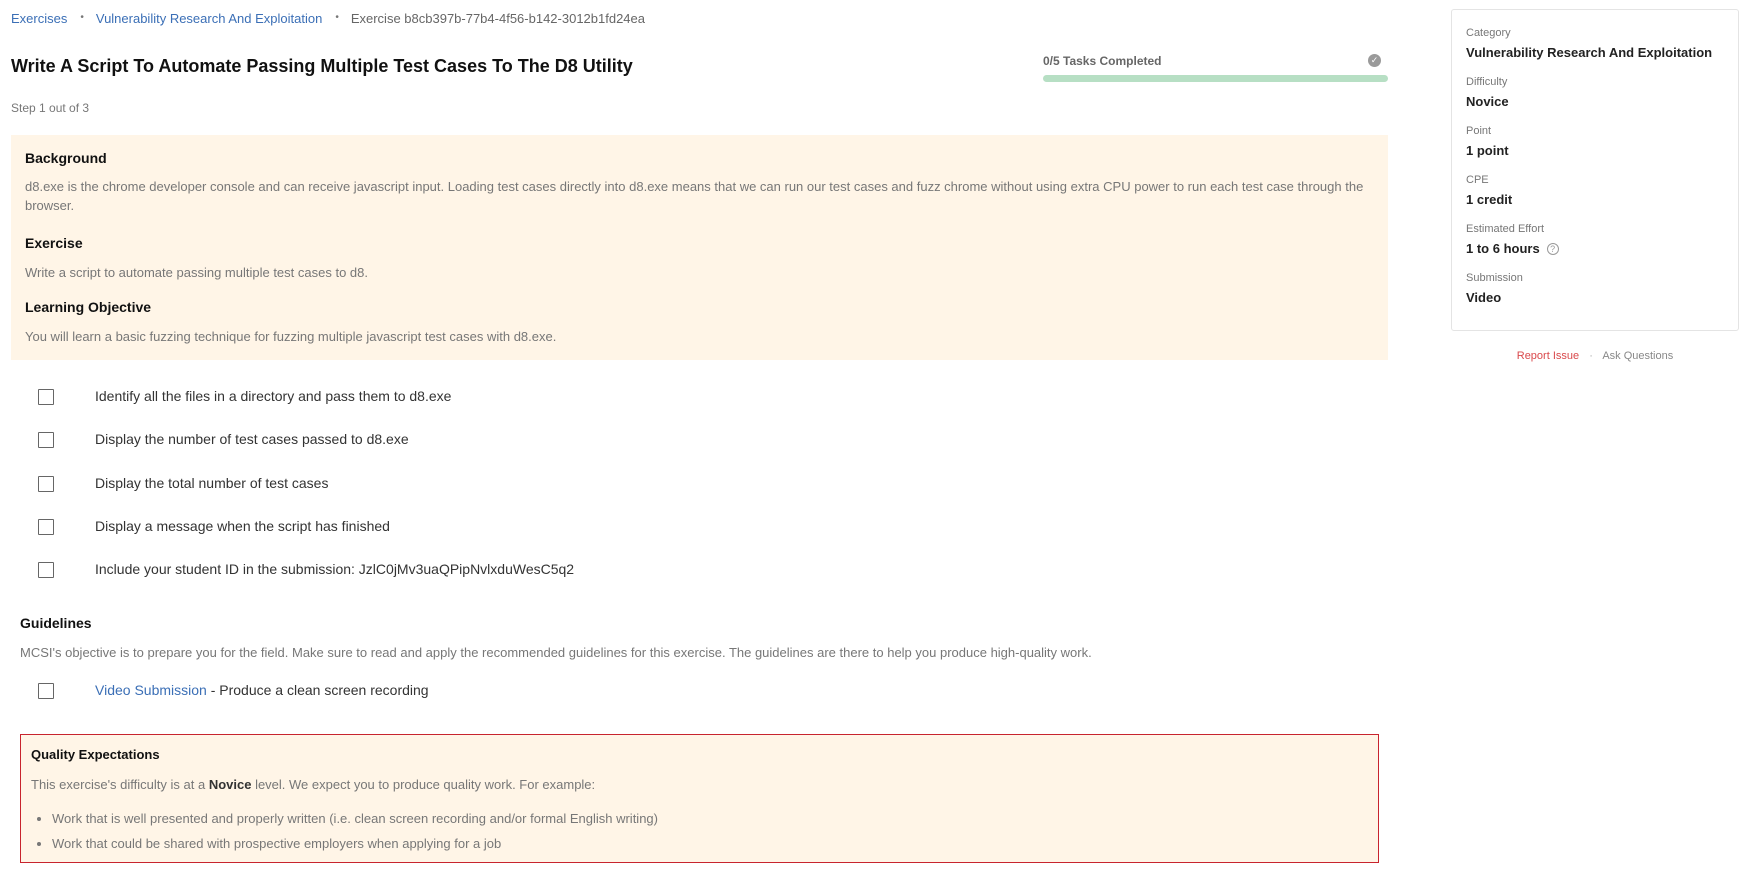  Describe the element at coordinates (66, 158) in the screenshot. I see `background-heading: Background` at that location.